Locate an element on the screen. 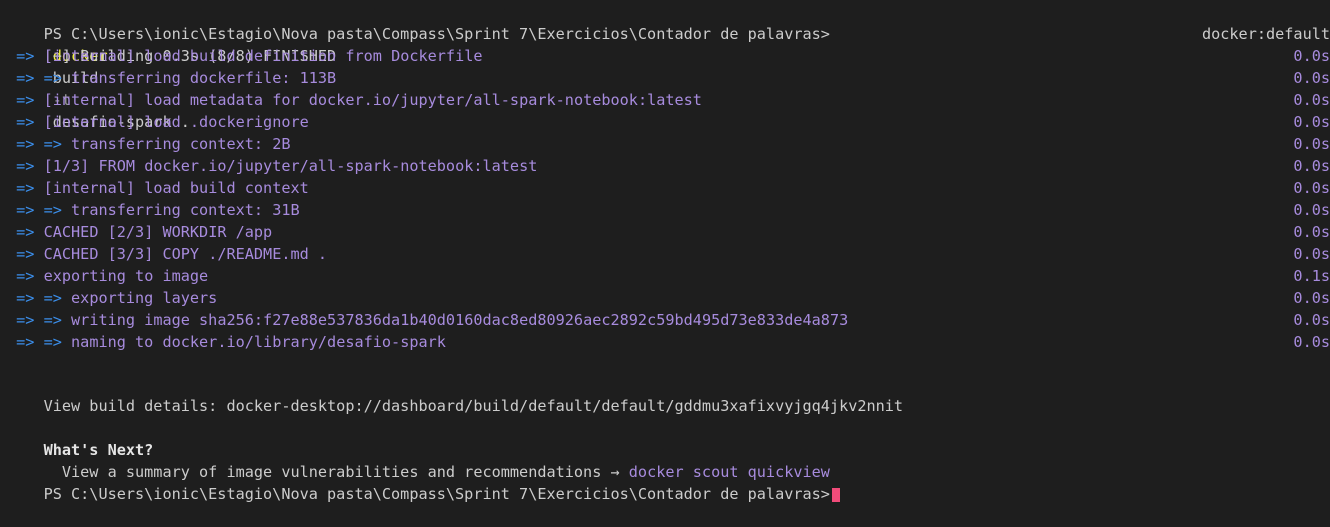 This screenshot has height=527, width=1330. step-text: exporting layers is located at coordinates (144, 298).